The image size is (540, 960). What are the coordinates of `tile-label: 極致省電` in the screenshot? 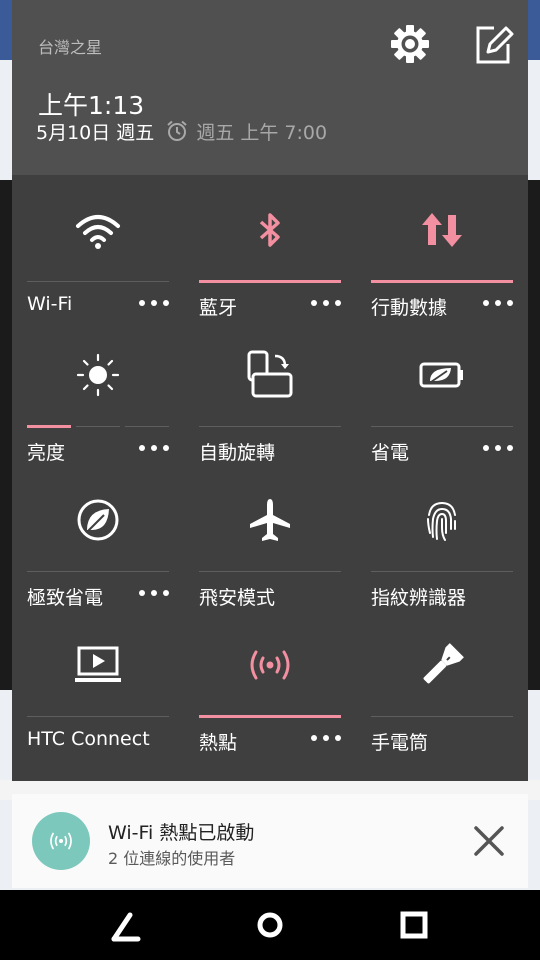 It's located at (65, 598).